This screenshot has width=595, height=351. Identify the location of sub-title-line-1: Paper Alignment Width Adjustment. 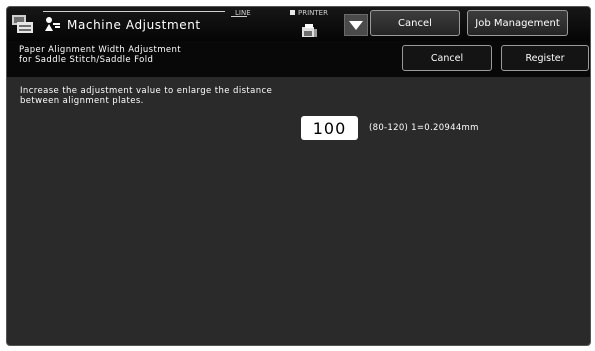
(100, 50).